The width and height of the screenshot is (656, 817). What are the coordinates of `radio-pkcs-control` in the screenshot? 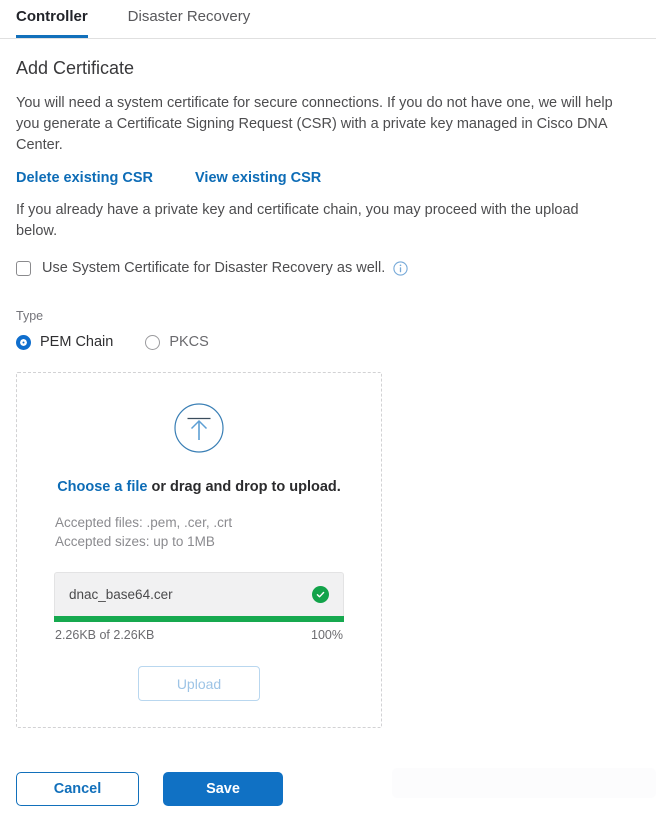 It's located at (153, 342).